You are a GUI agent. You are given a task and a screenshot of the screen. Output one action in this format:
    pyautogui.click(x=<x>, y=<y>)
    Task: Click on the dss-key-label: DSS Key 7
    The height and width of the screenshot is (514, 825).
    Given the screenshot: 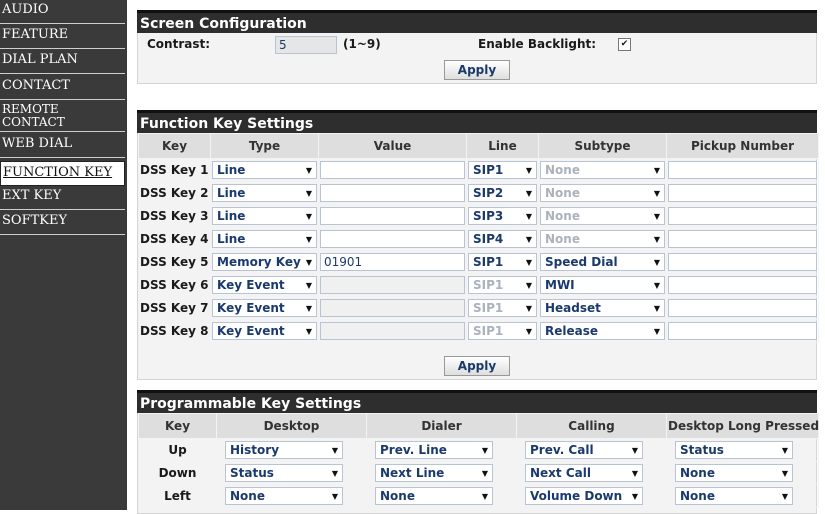 What is the action you would take?
    pyautogui.click(x=174, y=308)
    